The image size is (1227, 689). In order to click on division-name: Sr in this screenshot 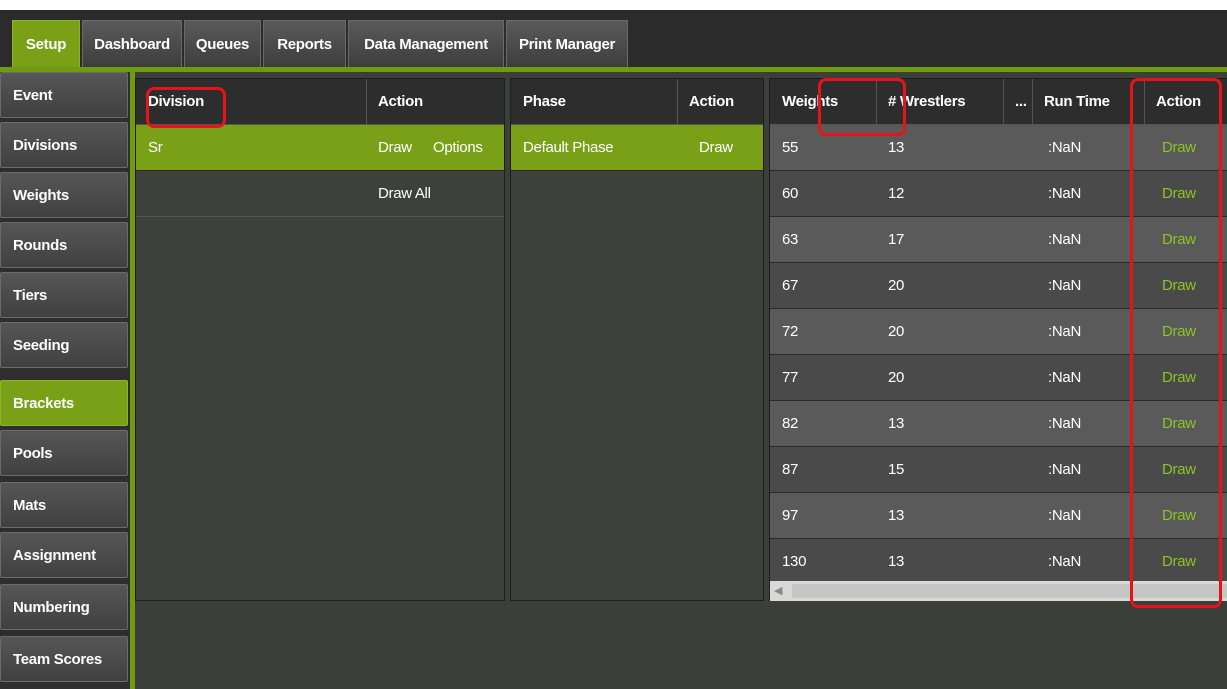, I will do `click(155, 147)`.